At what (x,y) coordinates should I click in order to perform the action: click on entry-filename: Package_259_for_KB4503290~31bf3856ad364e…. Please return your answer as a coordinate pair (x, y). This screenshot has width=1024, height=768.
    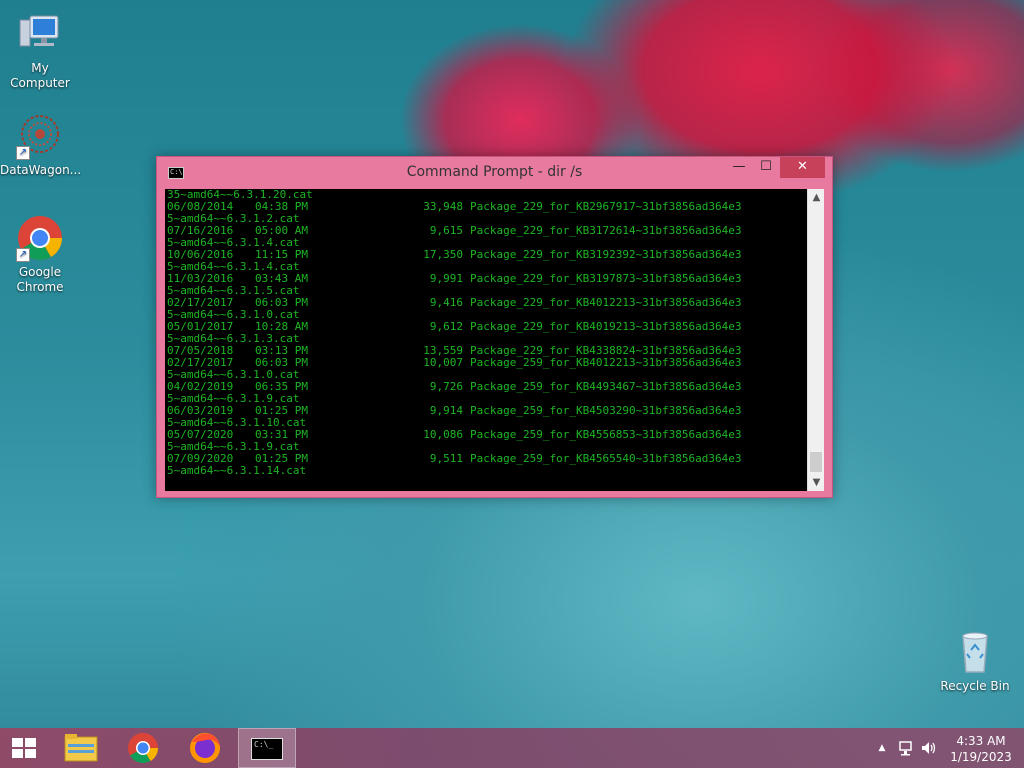
    Looking at the image, I should click on (606, 410).